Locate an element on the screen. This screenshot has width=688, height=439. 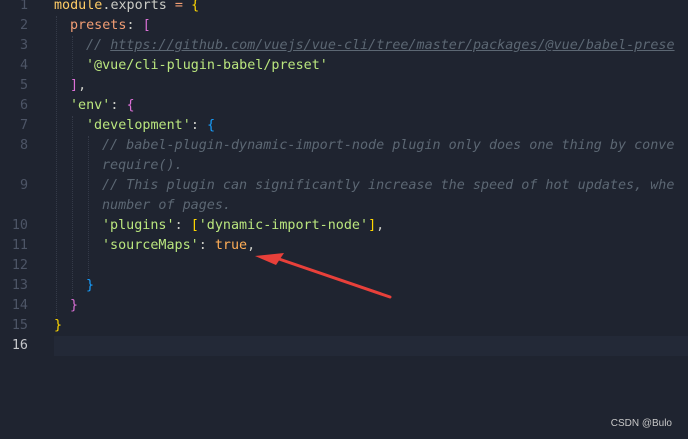
token-plugin-string: 'dynamic-import-node' is located at coordinates (283, 225).